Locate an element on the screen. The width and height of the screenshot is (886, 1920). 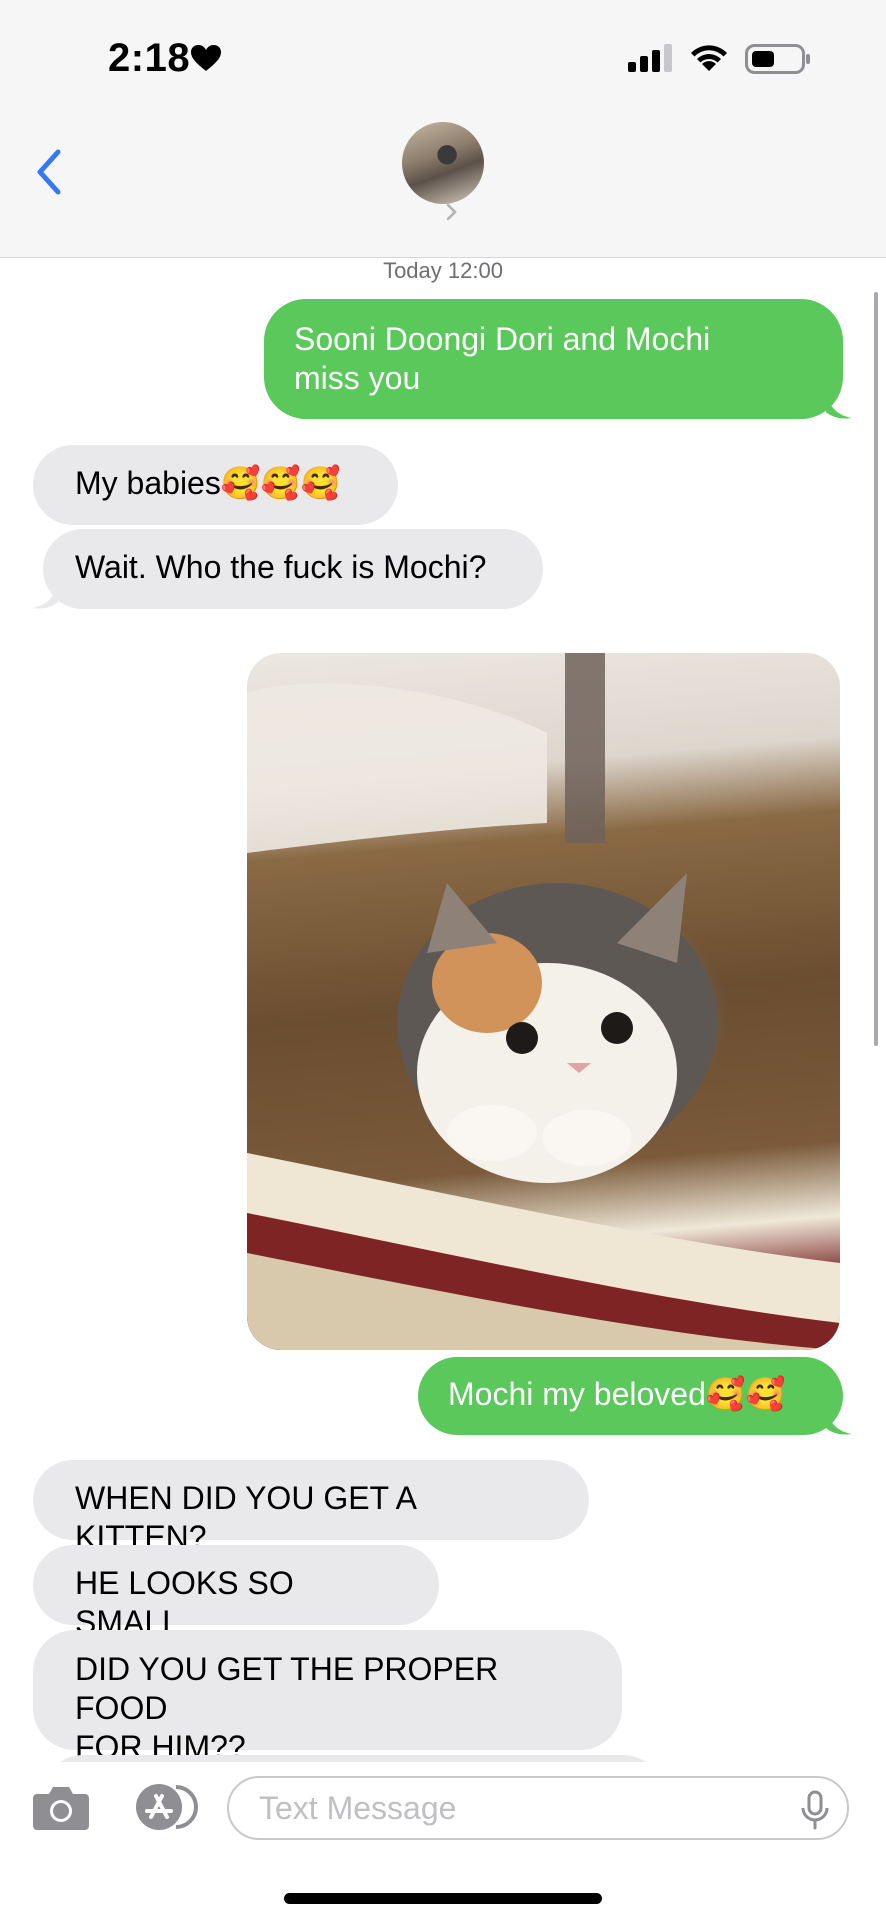
battery-icon is located at coordinates (777, 59).